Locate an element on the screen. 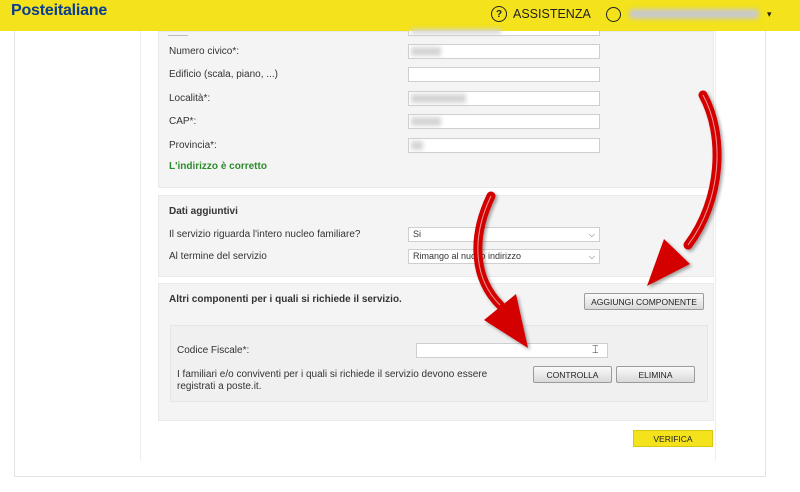 This screenshot has height=492, width=800. arrow-to-add-component-icon is located at coordinates (684, 188).